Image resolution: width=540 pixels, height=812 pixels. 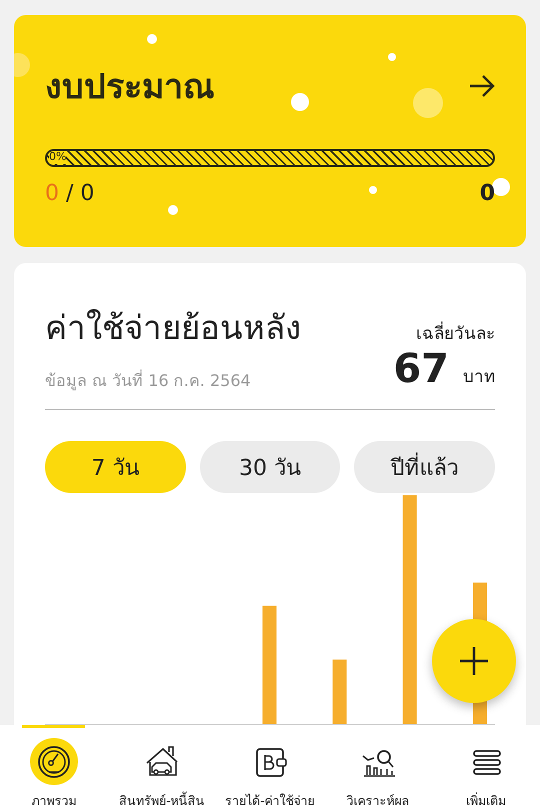 I want to click on remaining-amount: 0, so click(x=487, y=193).